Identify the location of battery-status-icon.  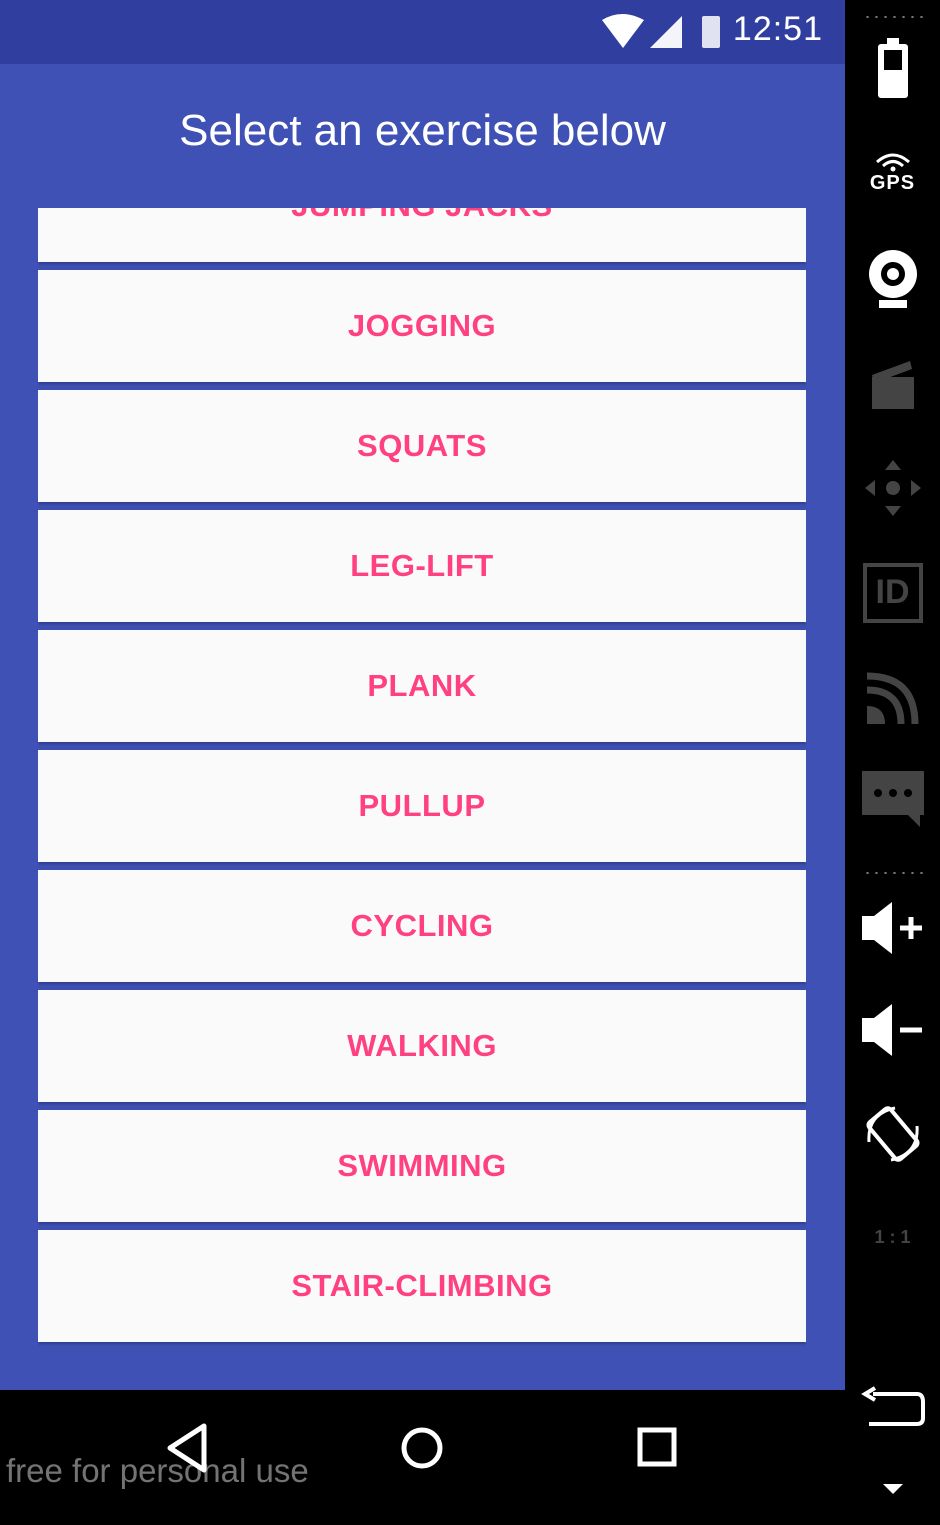
(711, 32).